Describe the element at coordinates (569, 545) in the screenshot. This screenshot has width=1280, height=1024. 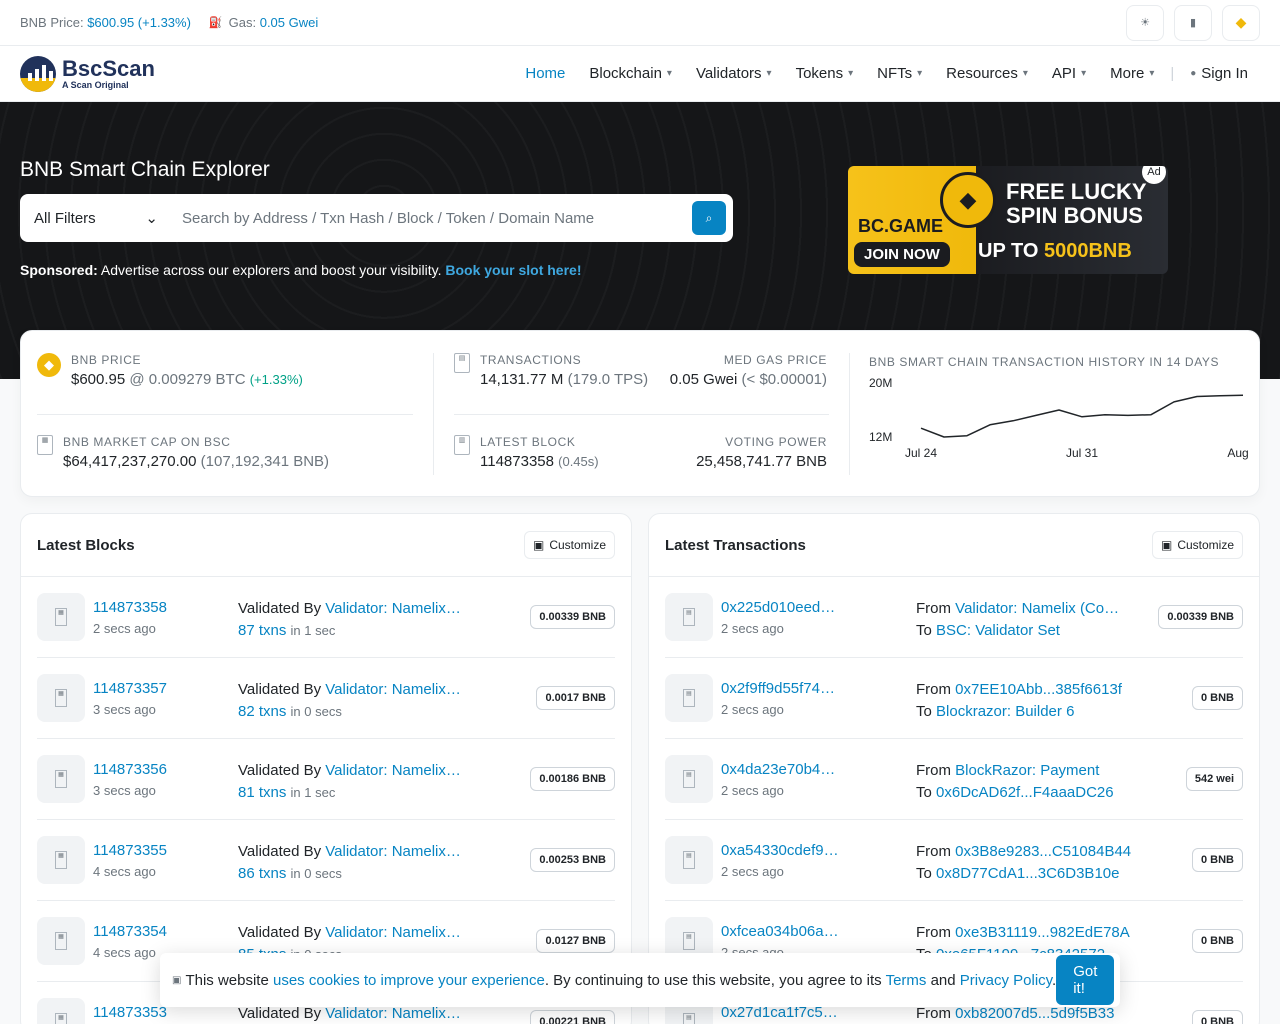
I see `customize-blocks-button: ▣ Customize` at that location.